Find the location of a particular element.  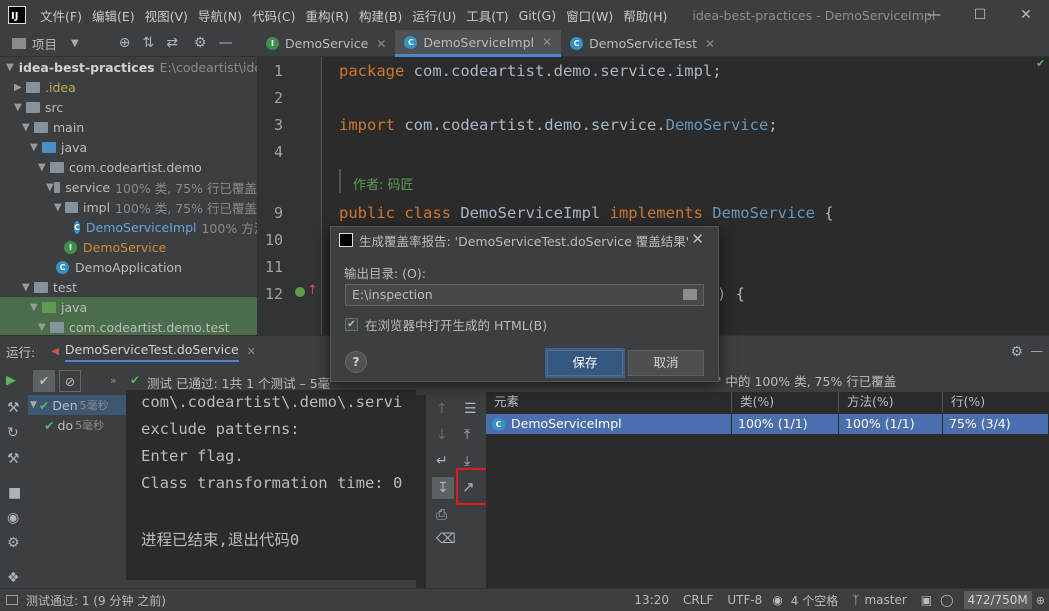

wrench-icon: ⚒ is located at coordinates (13, 459).